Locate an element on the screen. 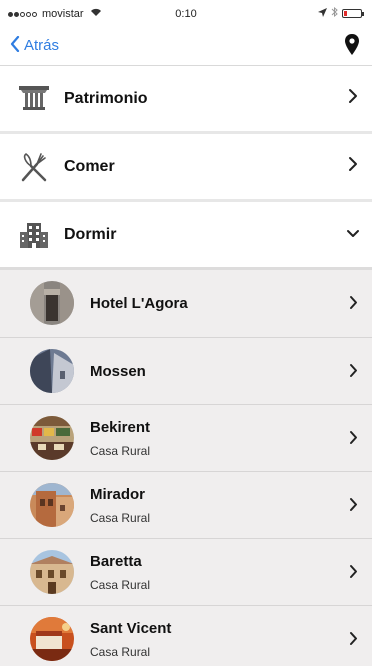  battery-icon is located at coordinates (353, 13).